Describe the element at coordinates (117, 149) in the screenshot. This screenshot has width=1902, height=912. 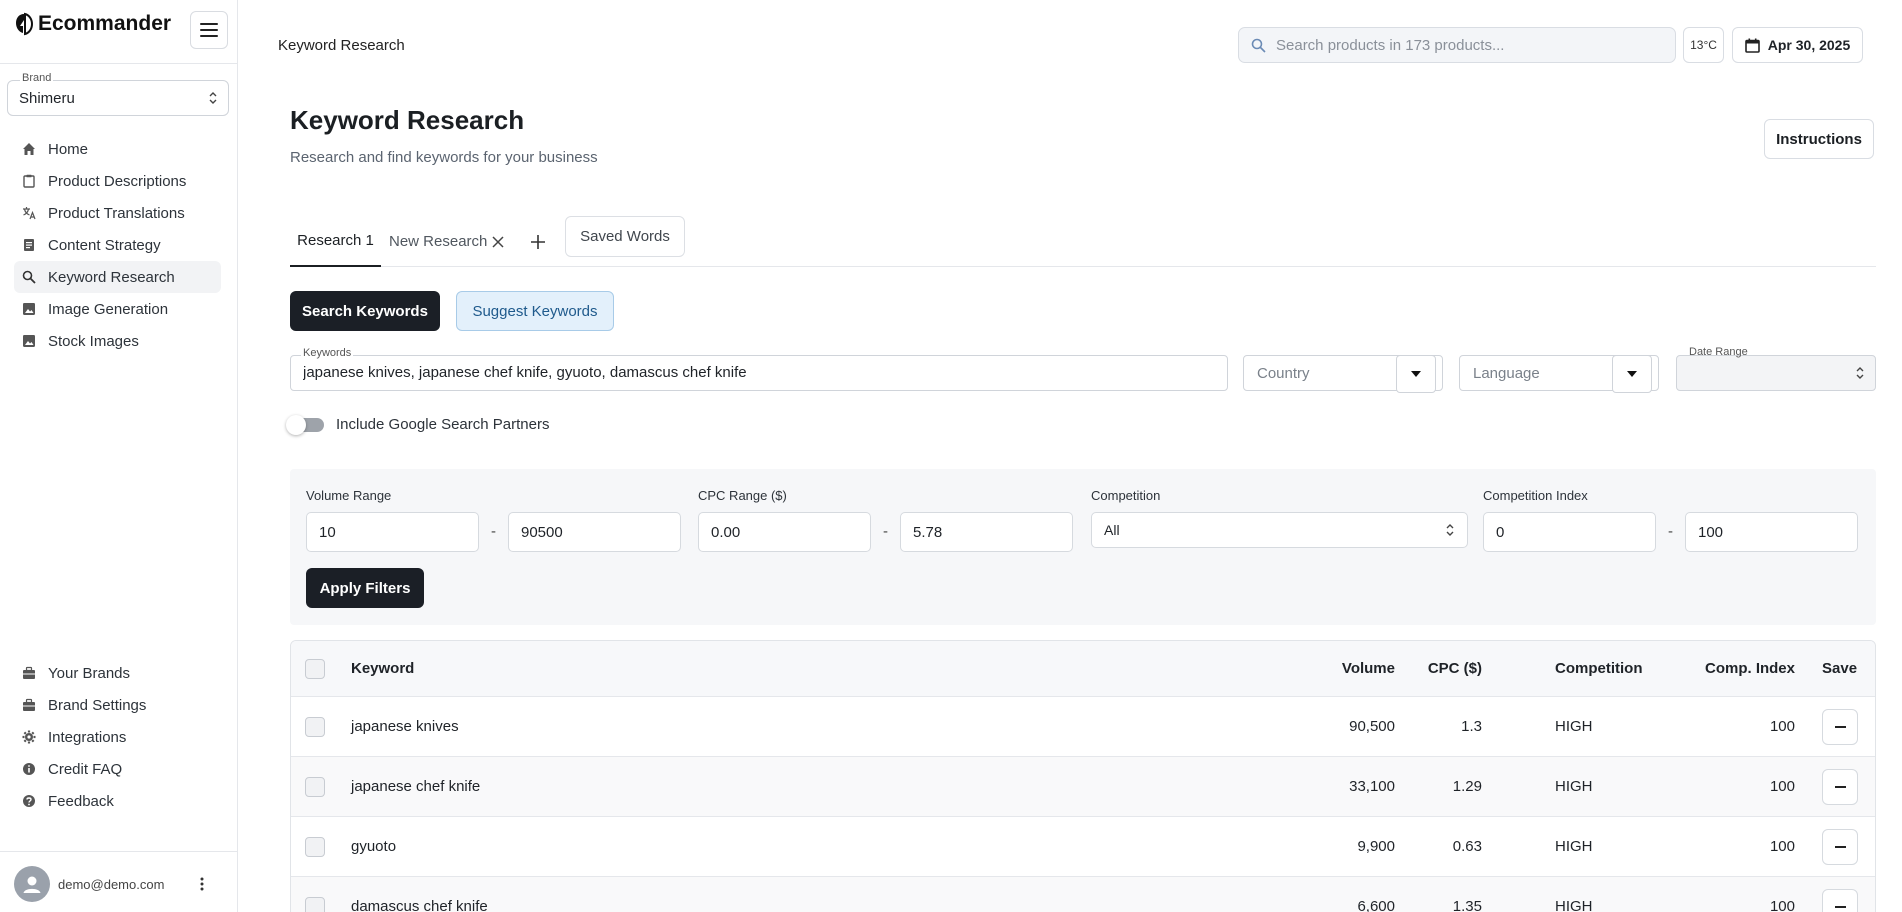
I see `sidebar-item-home: Home` at that location.